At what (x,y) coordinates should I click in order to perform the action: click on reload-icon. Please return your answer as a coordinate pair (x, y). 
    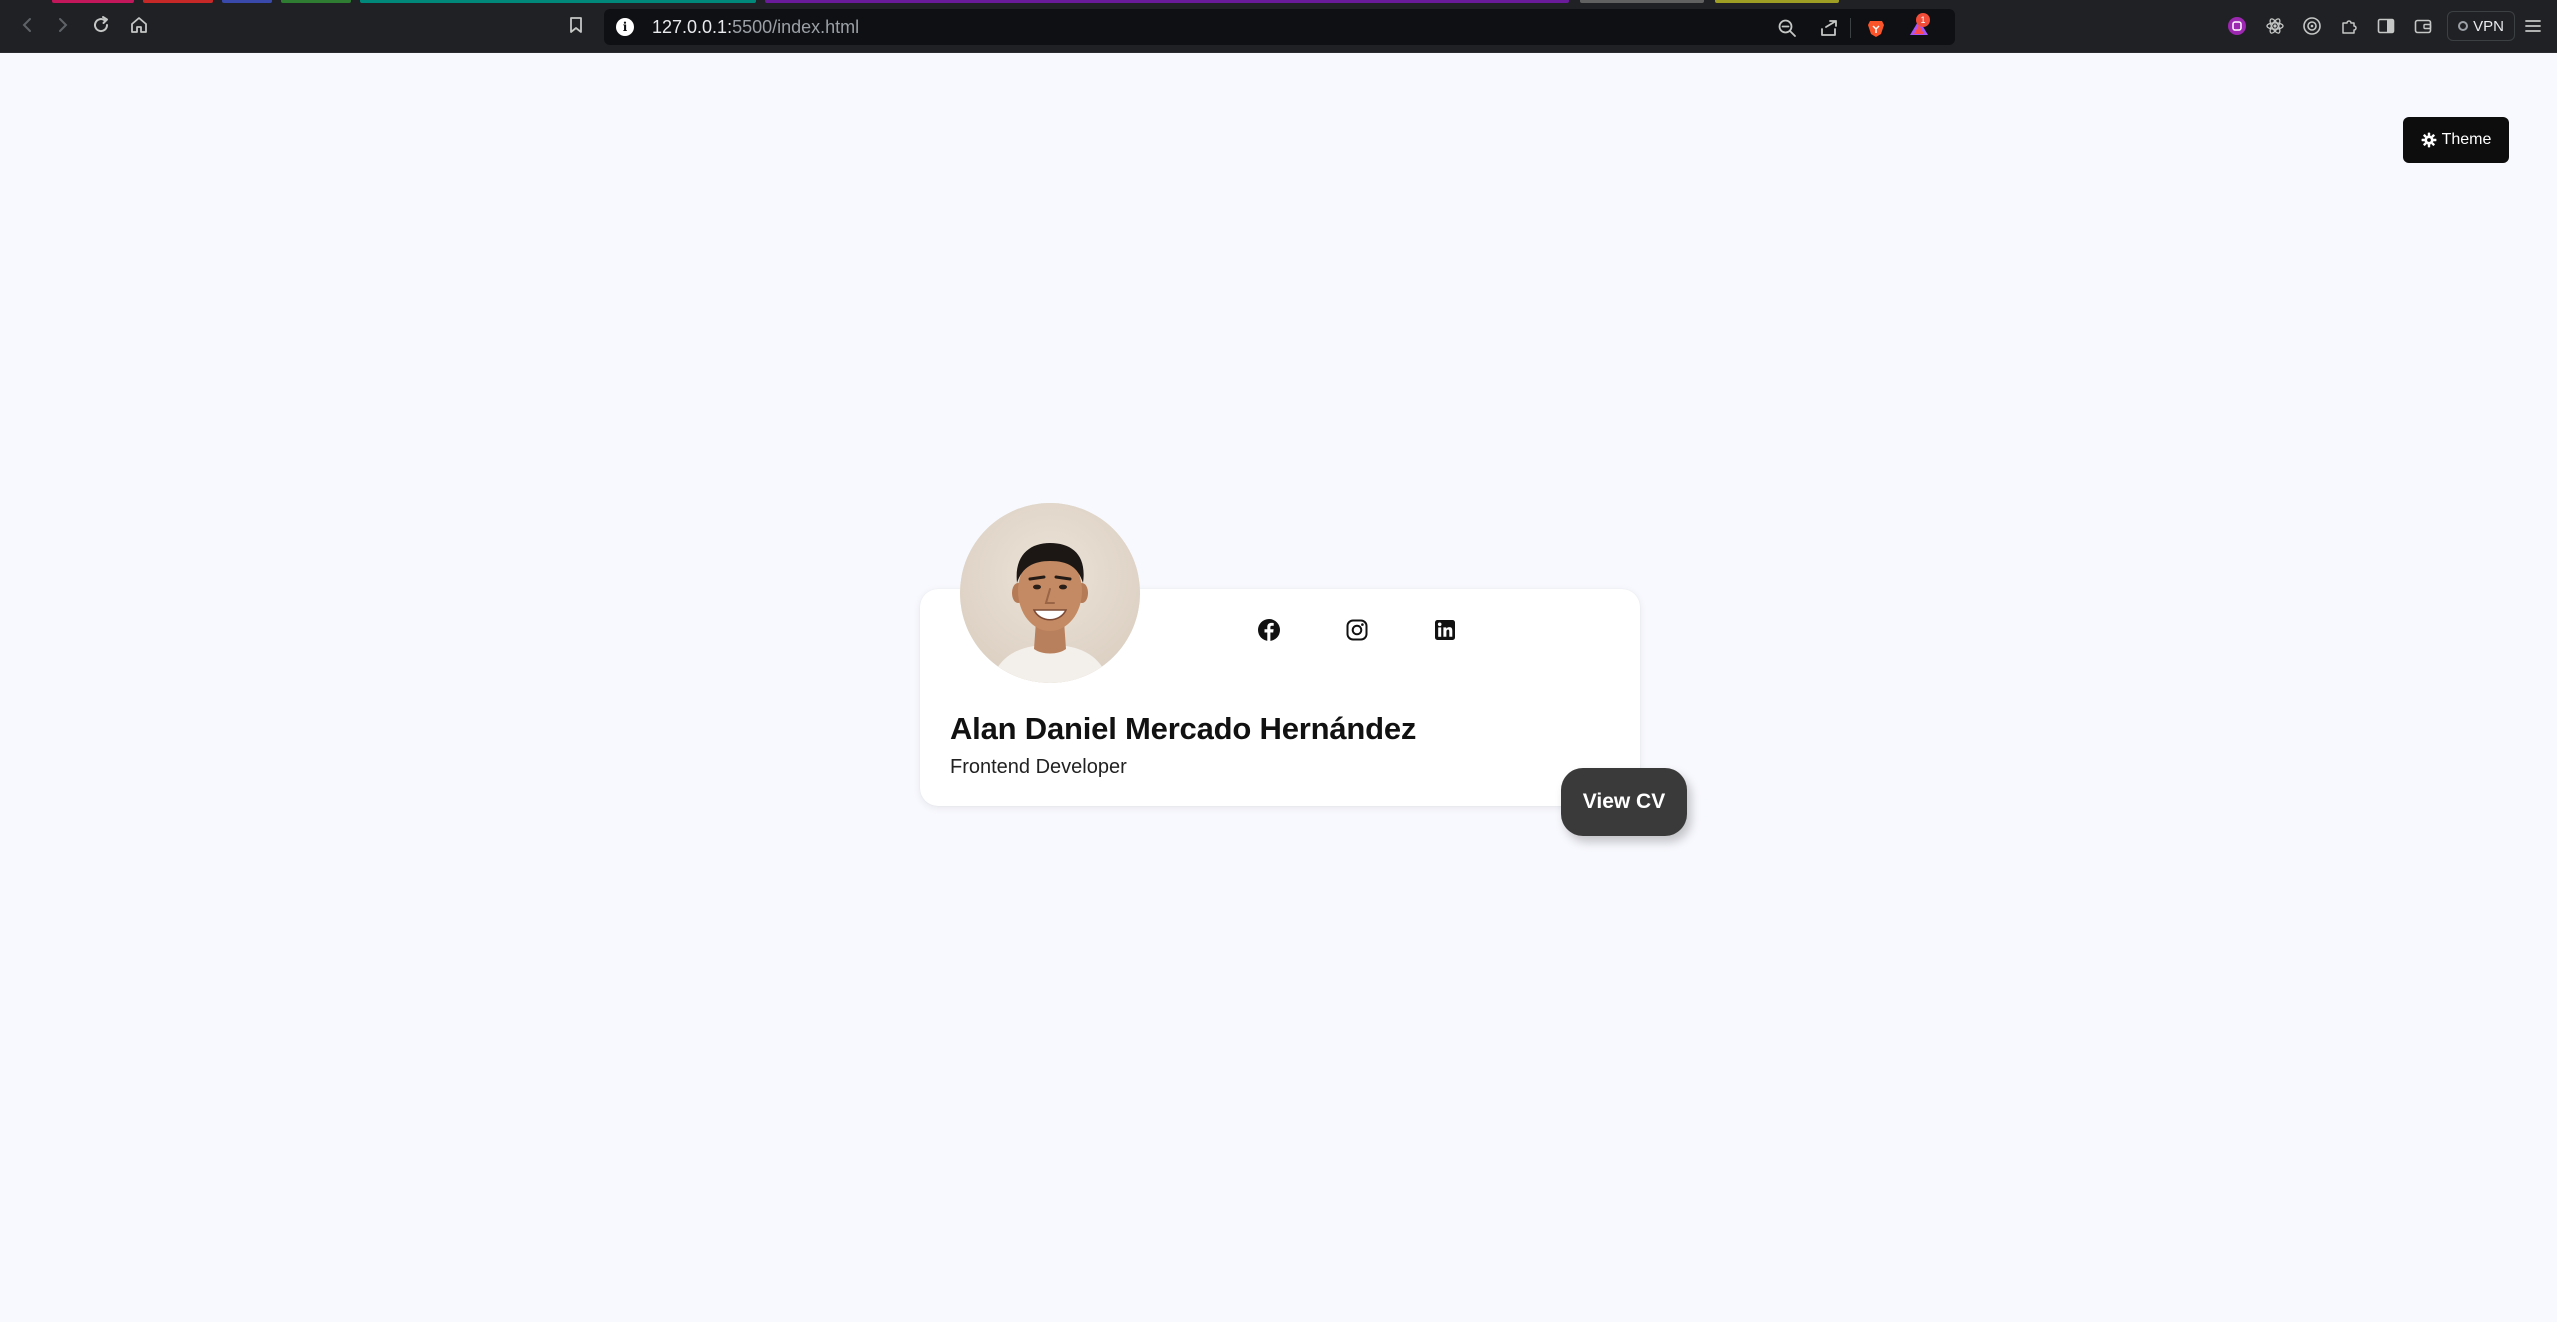
    Looking at the image, I should click on (101, 24).